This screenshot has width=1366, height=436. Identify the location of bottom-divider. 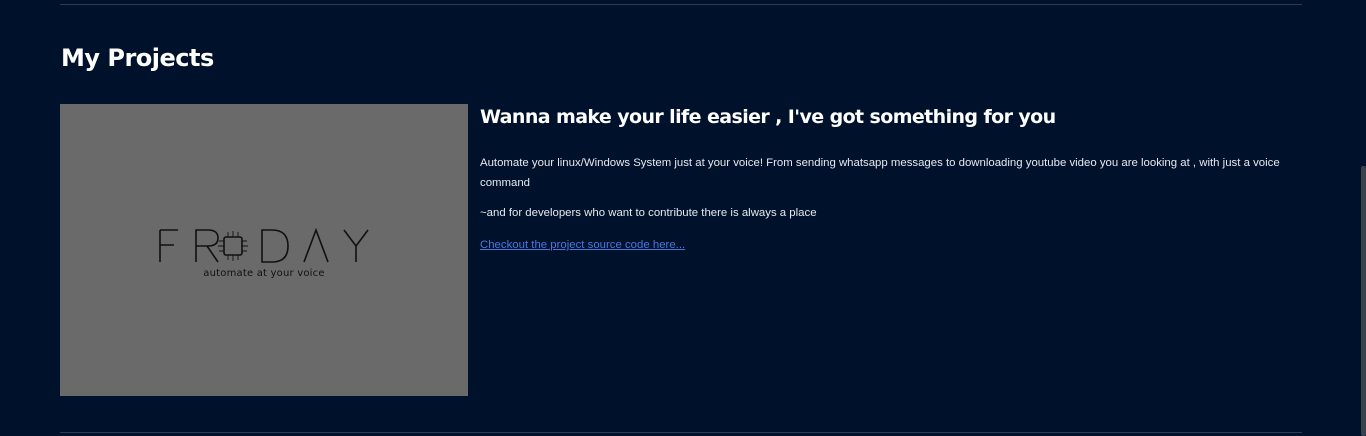
(681, 432).